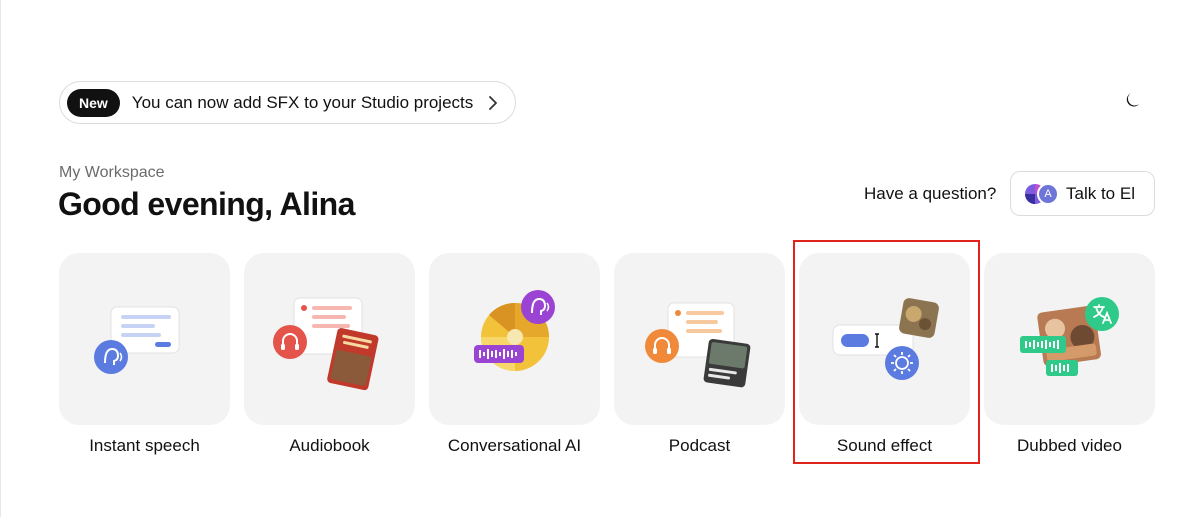  I want to click on card-dubbed-video: Dubbed video, so click(1069, 354).